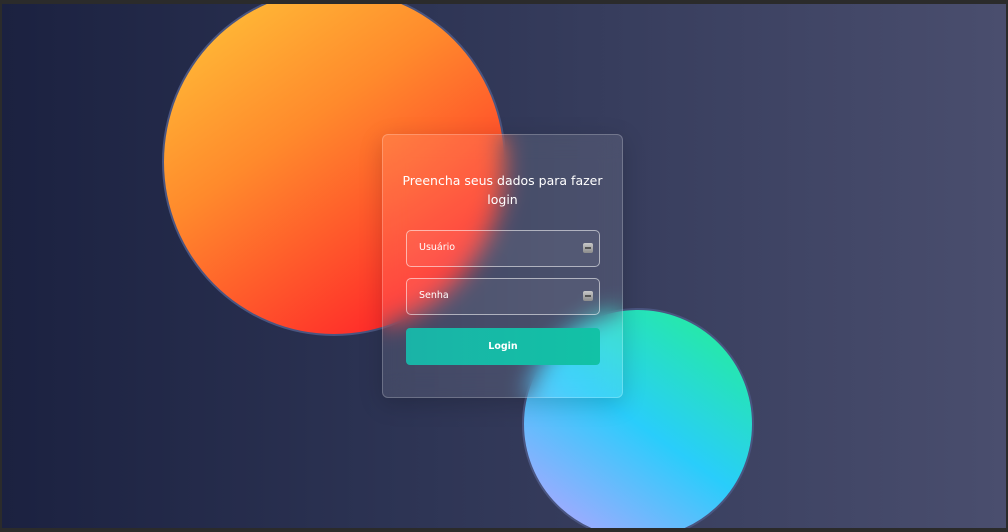 This screenshot has width=1008, height=532. What do you see at coordinates (434, 295) in the screenshot?
I see `password-placeholder: Senha` at bounding box center [434, 295].